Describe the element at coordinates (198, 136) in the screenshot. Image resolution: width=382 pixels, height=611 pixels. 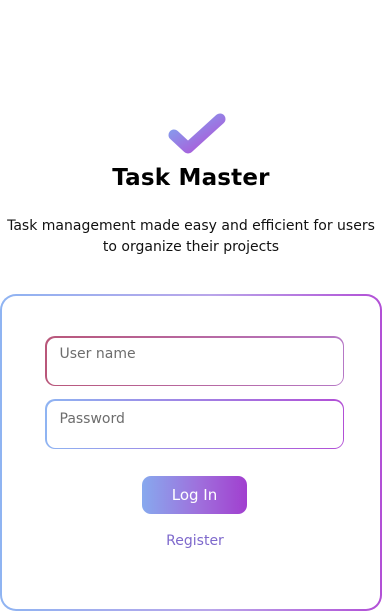
I see `check-mark-icon` at that location.